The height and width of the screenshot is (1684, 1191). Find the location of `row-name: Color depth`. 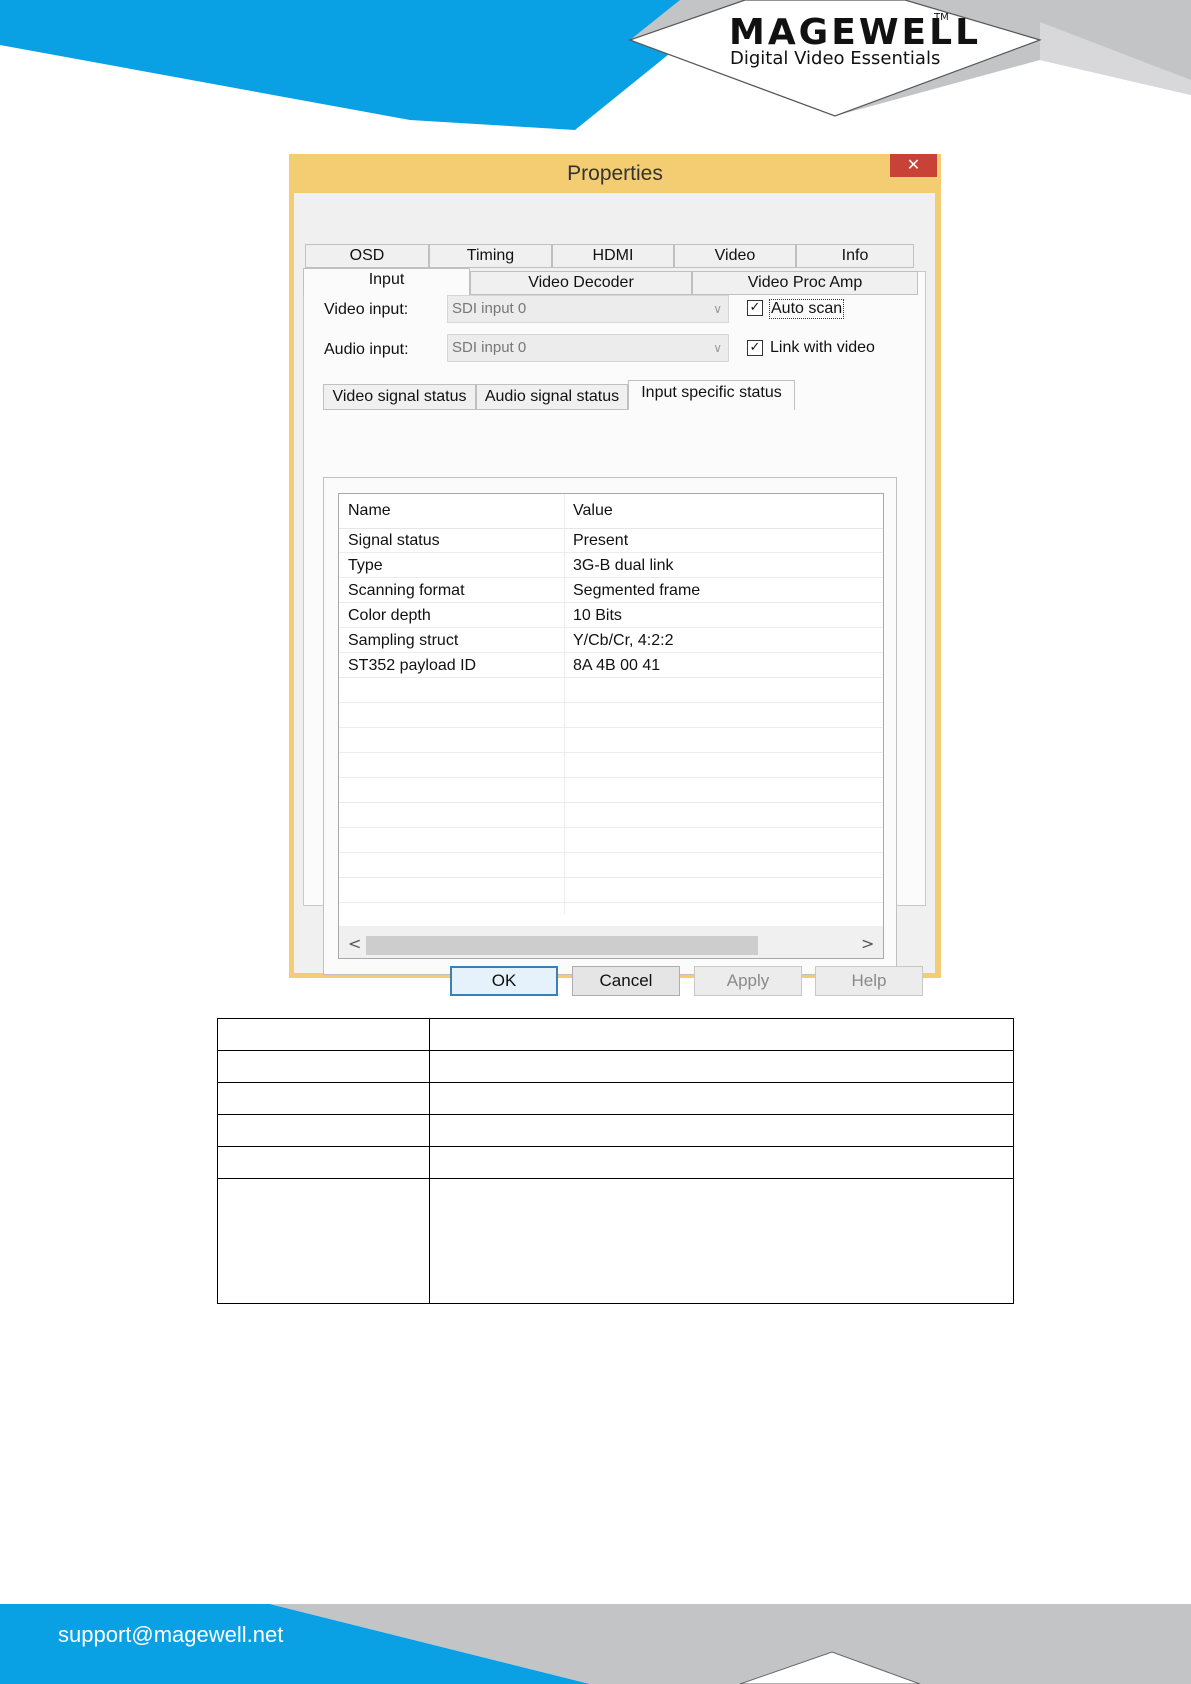

row-name: Color depth is located at coordinates (389, 615).